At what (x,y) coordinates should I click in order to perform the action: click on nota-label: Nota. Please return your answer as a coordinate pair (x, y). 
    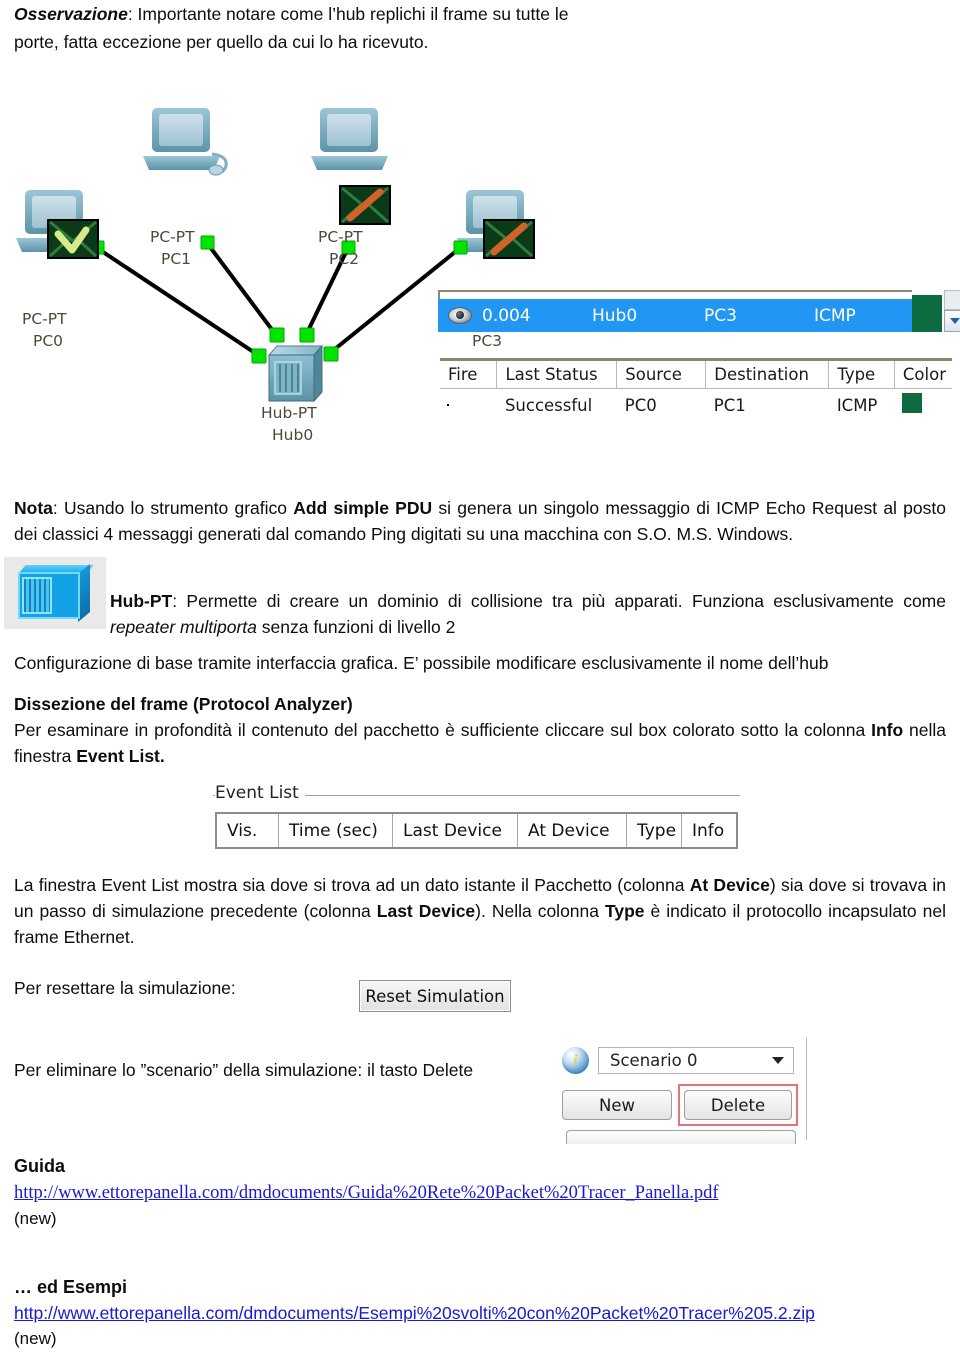
    Looking at the image, I should click on (33, 508).